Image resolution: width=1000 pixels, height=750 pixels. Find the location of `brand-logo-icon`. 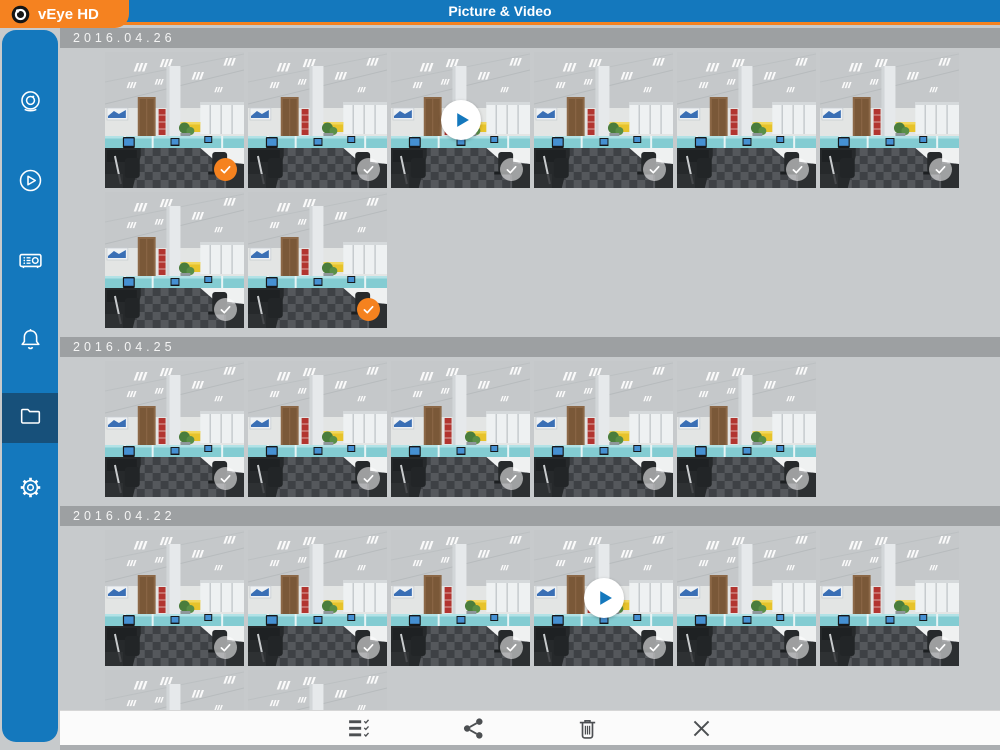

brand-logo-icon is located at coordinates (20, 14).